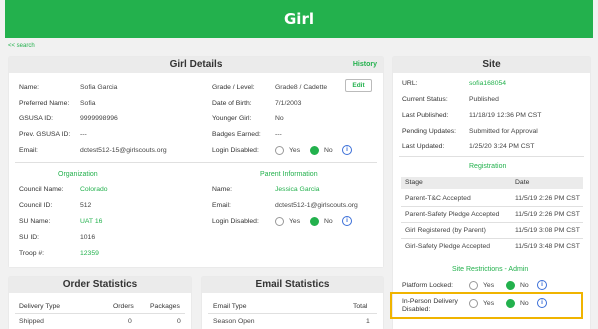 This screenshot has height=329, width=598. I want to click on login-disabled-yes-radio, so click(279, 150).